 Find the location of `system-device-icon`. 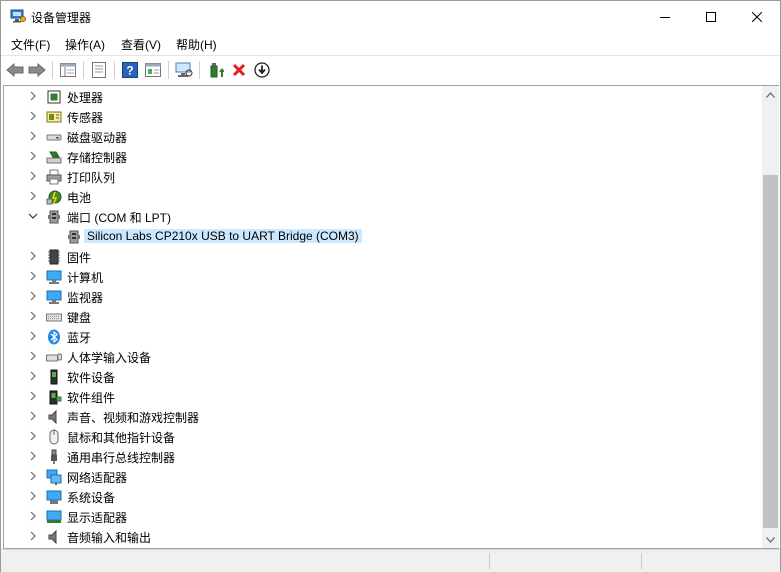

system-device-icon is located at coordinates (54, 497).